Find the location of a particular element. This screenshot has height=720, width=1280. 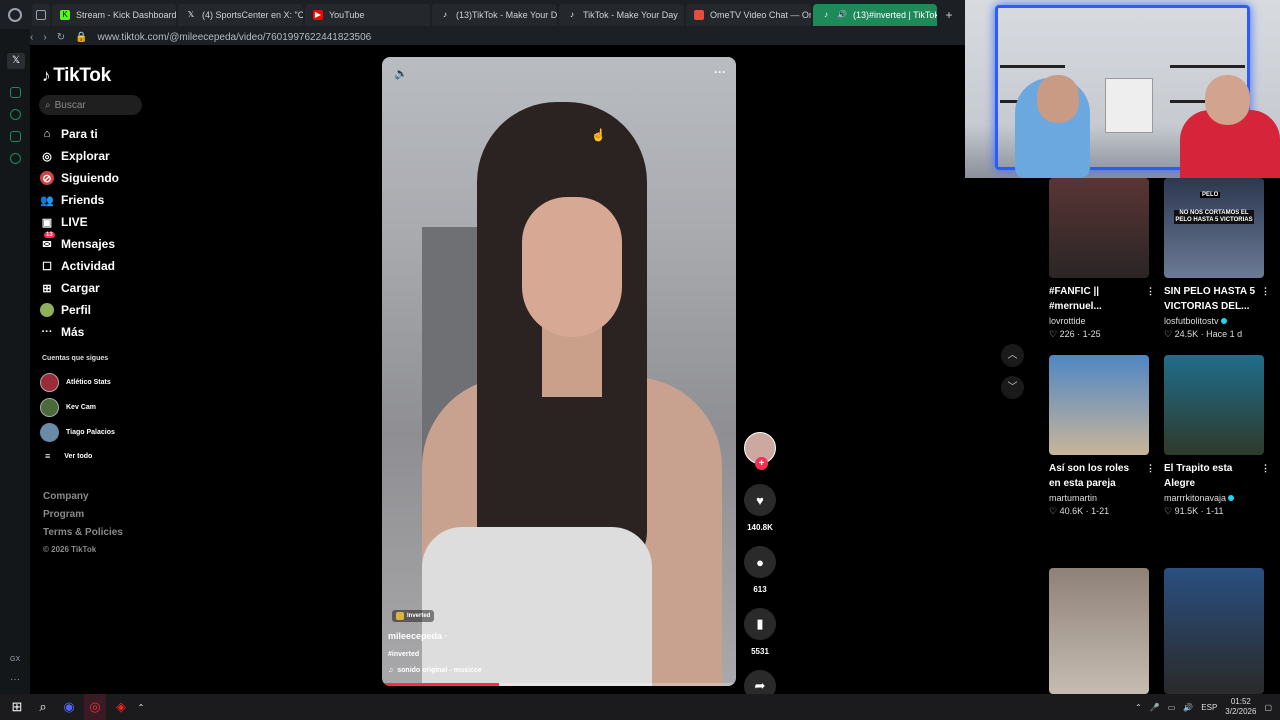

author-name: mileecepeda is located at coordinates (415, 636).